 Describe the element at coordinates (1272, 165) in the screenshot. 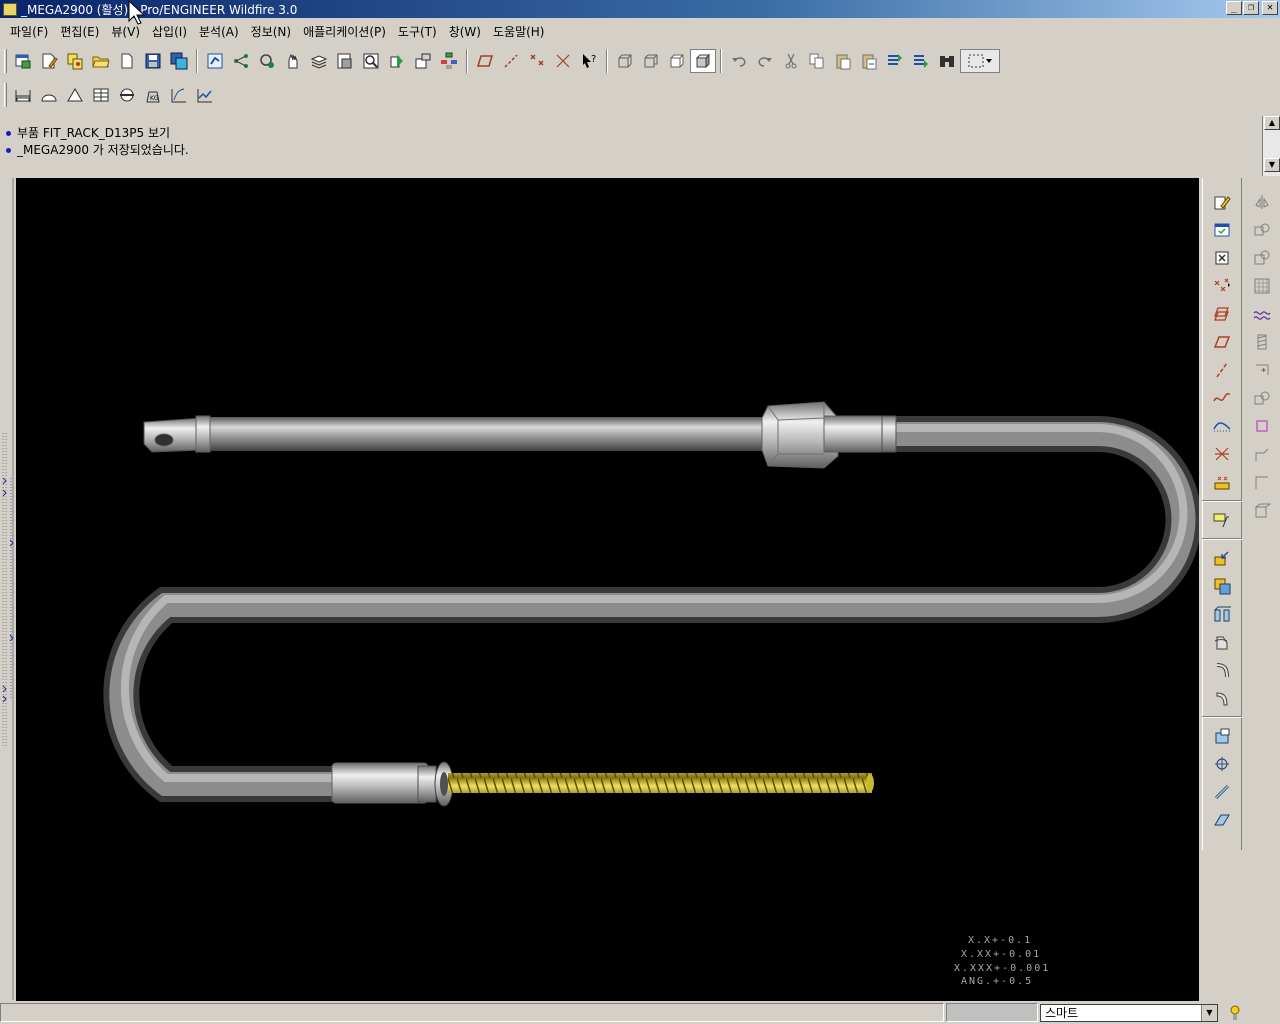

I see `scroll-down-button: ▼` at that location.